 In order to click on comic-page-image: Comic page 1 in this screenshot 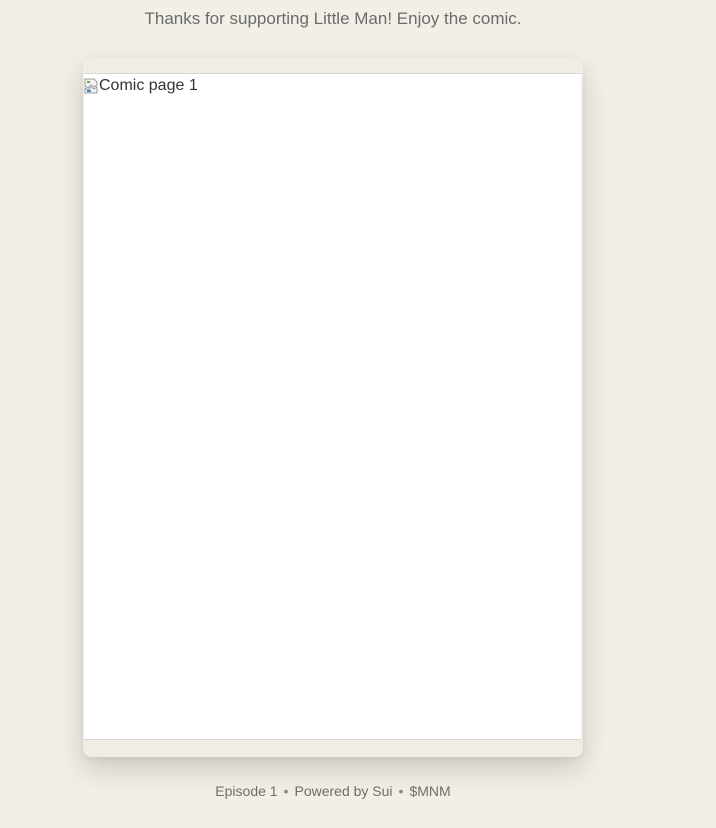, I will do `click(141, 86)`.